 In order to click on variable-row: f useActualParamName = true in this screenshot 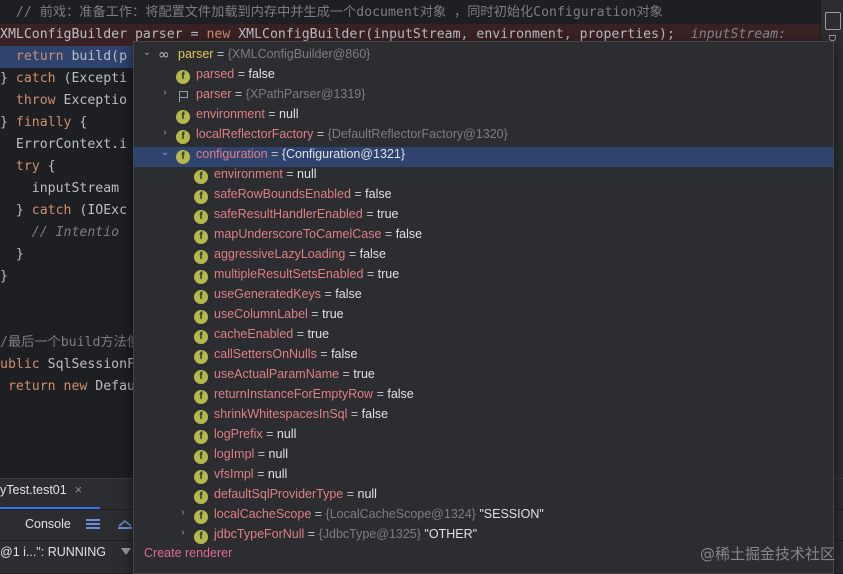, I will do `click(483, 377)`.